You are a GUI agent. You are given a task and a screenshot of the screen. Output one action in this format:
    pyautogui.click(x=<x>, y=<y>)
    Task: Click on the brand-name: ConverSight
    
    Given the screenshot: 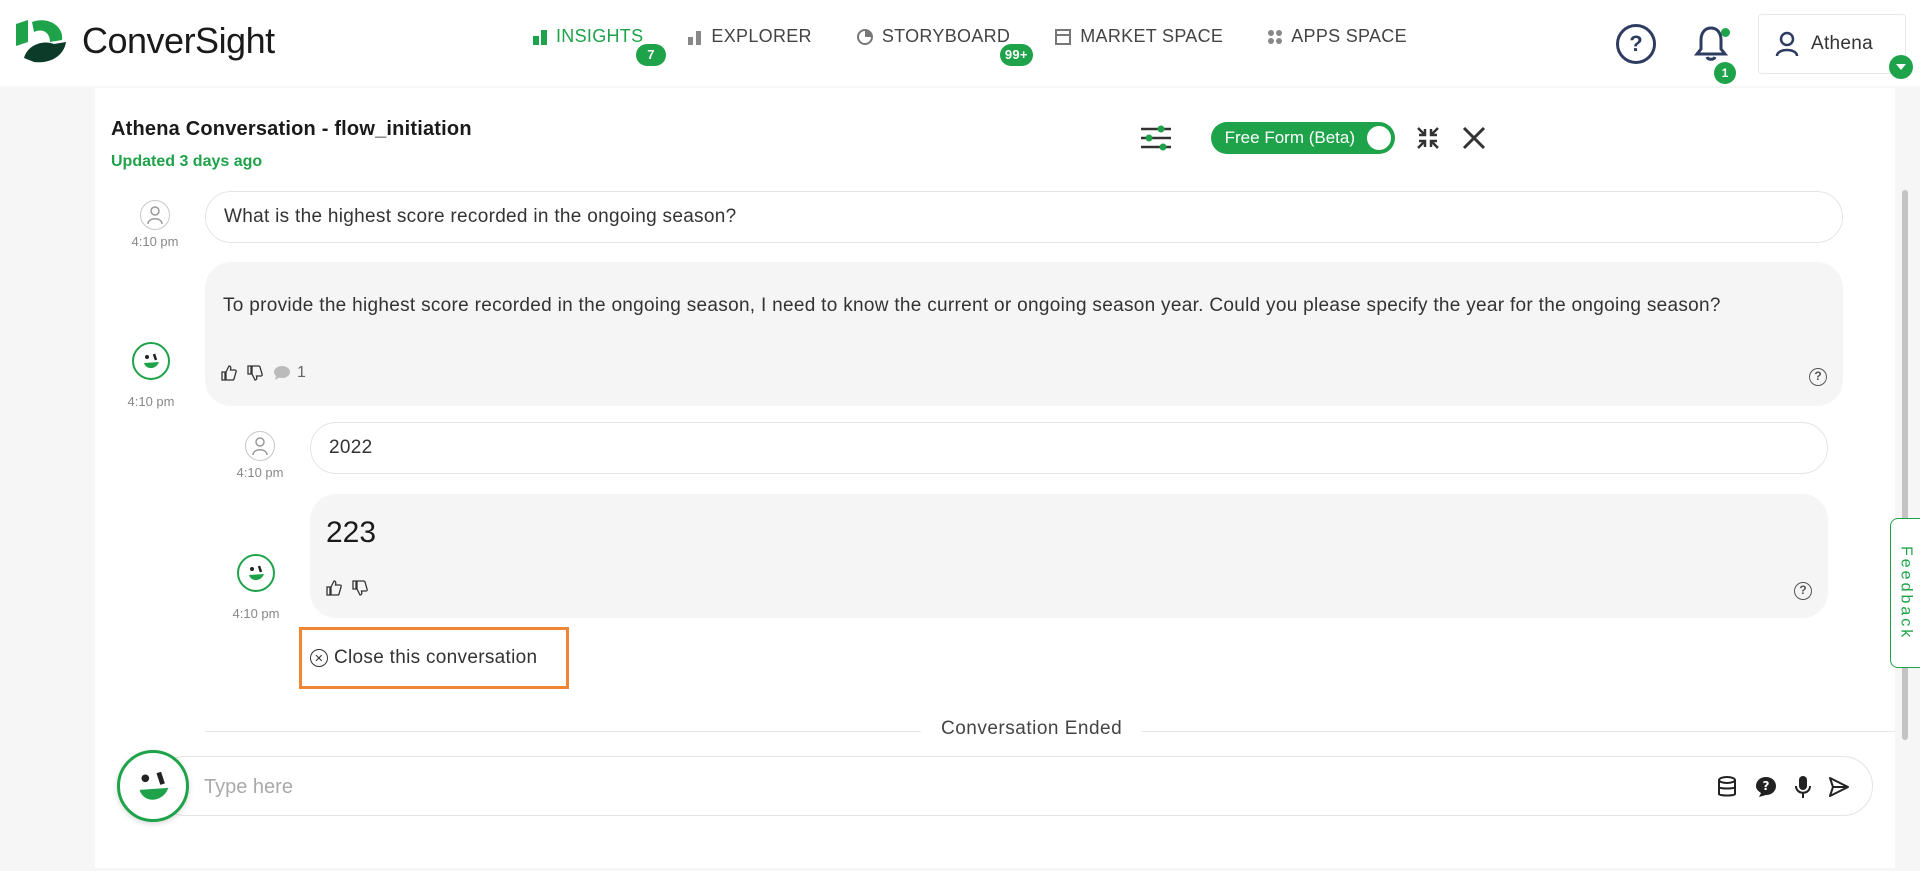 What is the action you would take?
    pyautogui.click(x=178, y=40)
    